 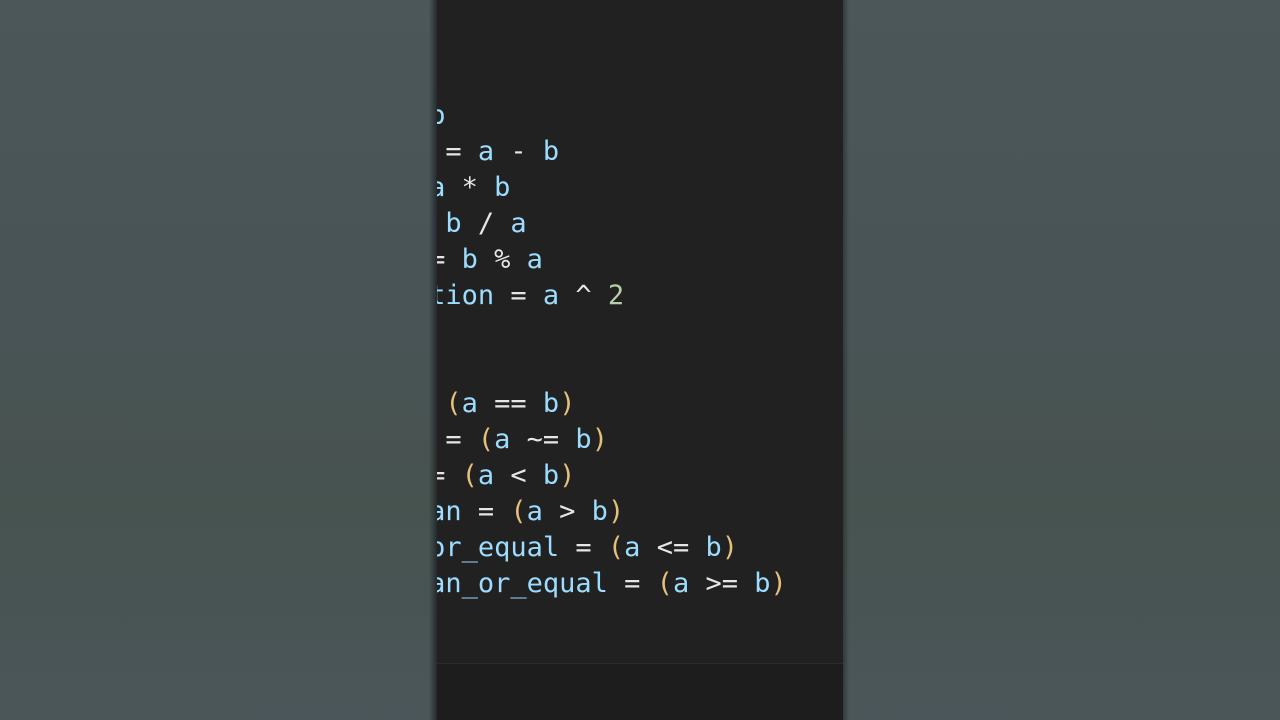 What do you see at coordinates (526, 475) in the screenshot?
I see `code-token: <` at bounding box center [526, 475].